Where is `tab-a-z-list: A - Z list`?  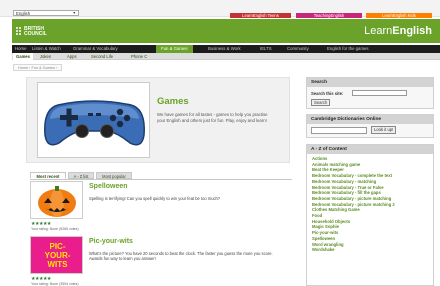 tab-a-z-list: A - Z list is located at coordinates (81, 175).